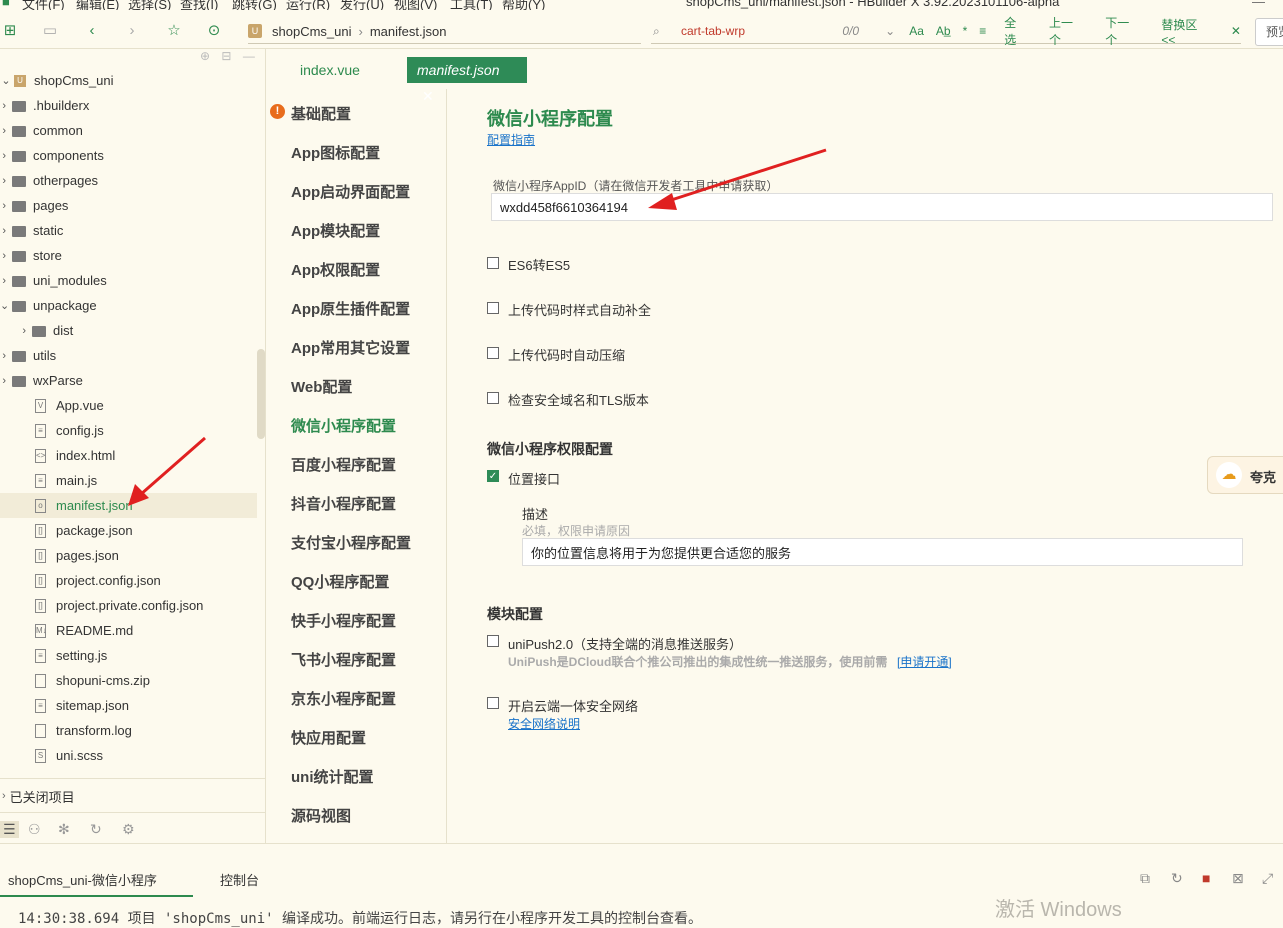 Image resolution: width=1283 pixels, height=928 pixels. I want to click on project-root: ⌄ U shopCms_uni, so click(128, 80).